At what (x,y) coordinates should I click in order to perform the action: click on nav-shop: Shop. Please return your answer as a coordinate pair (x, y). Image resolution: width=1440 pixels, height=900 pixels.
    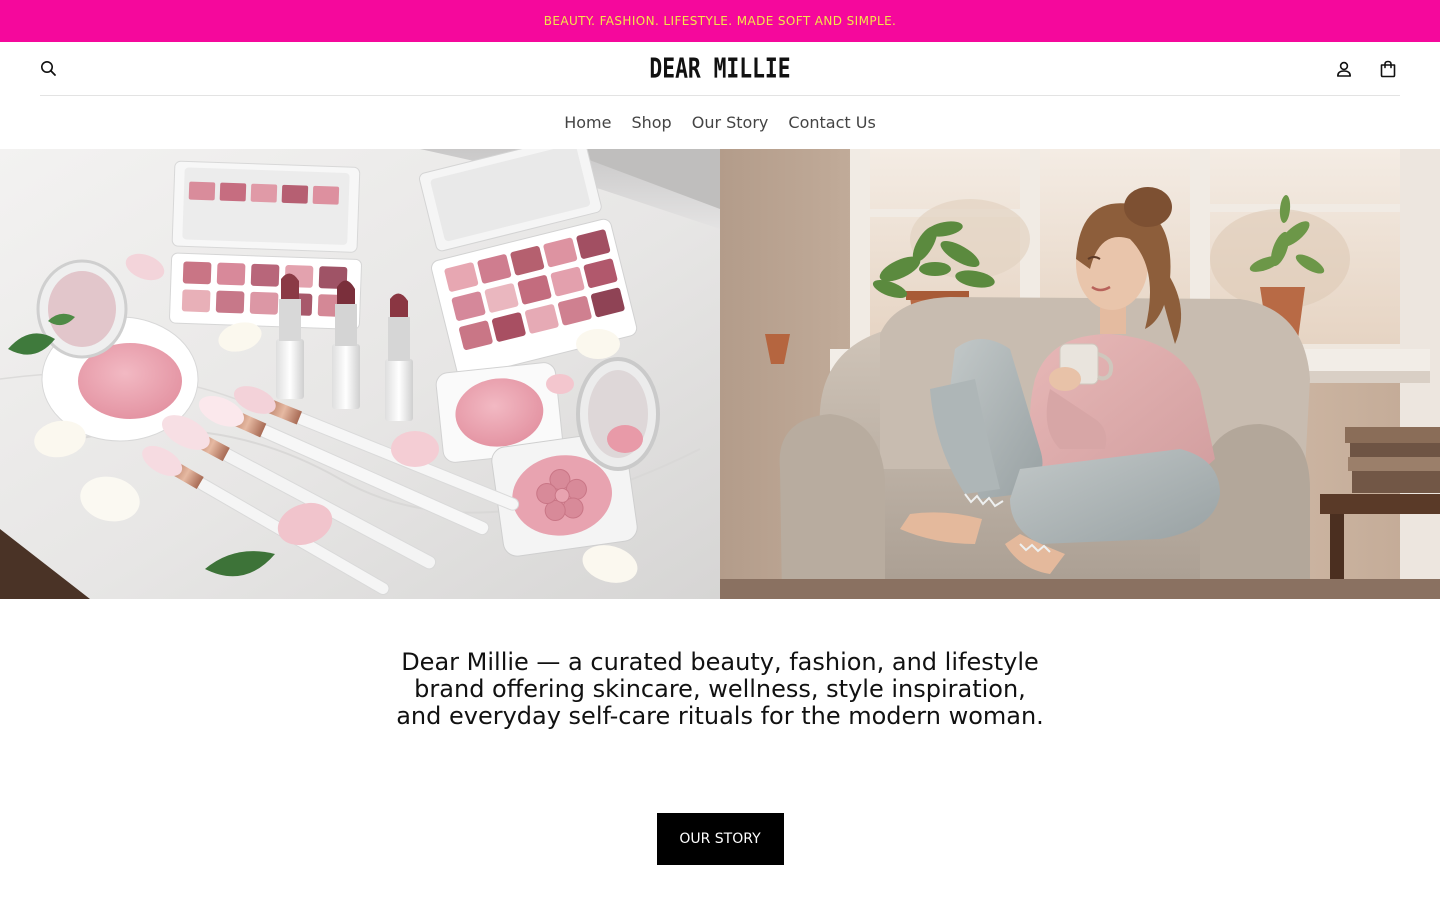
    Looking at the image, I should click on (651, 122).